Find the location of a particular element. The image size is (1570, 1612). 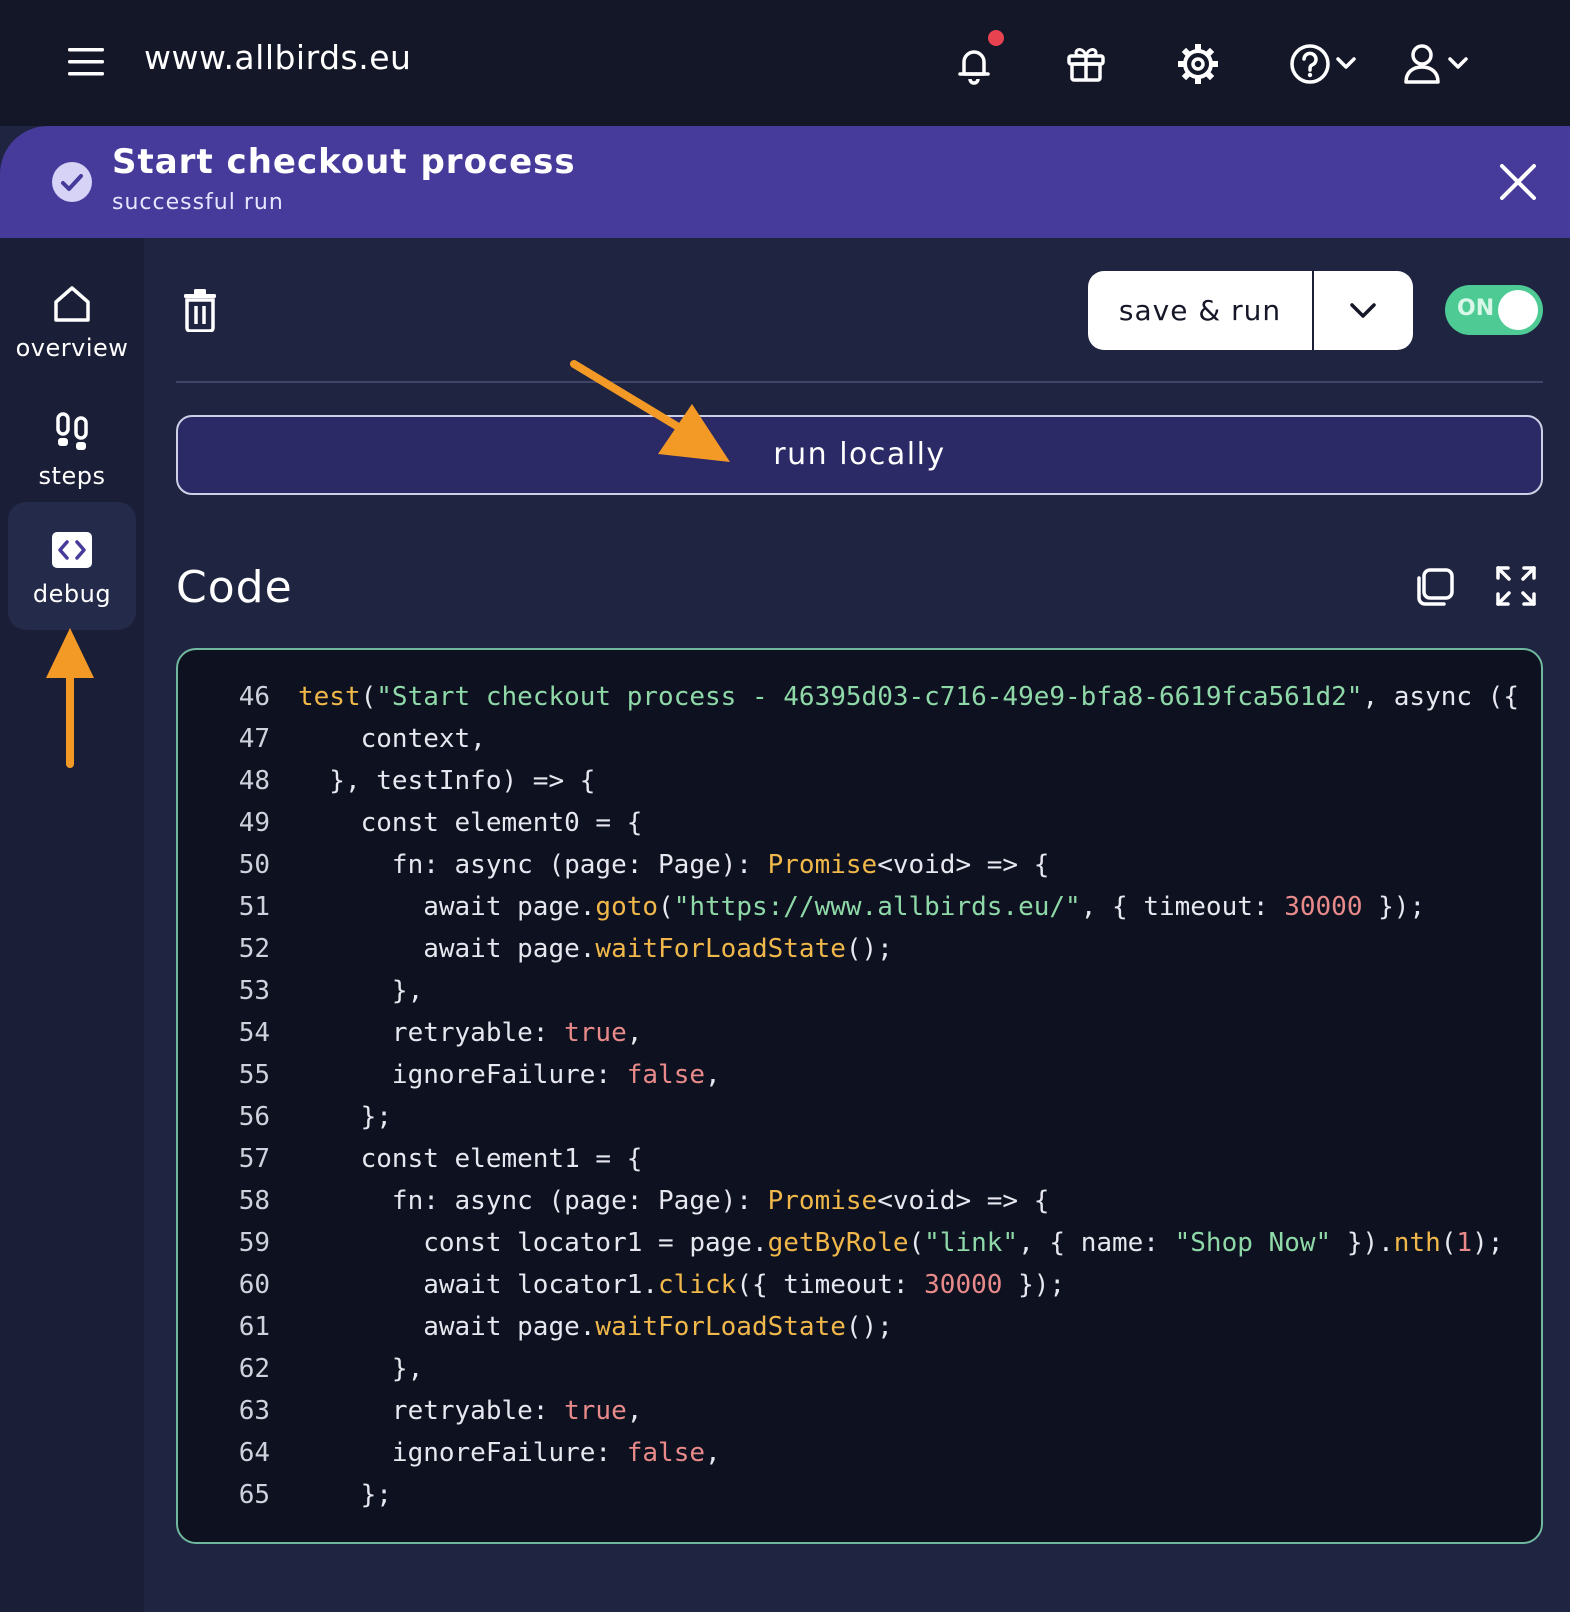

line-number: 55 is located at coordinates (254, 1075).